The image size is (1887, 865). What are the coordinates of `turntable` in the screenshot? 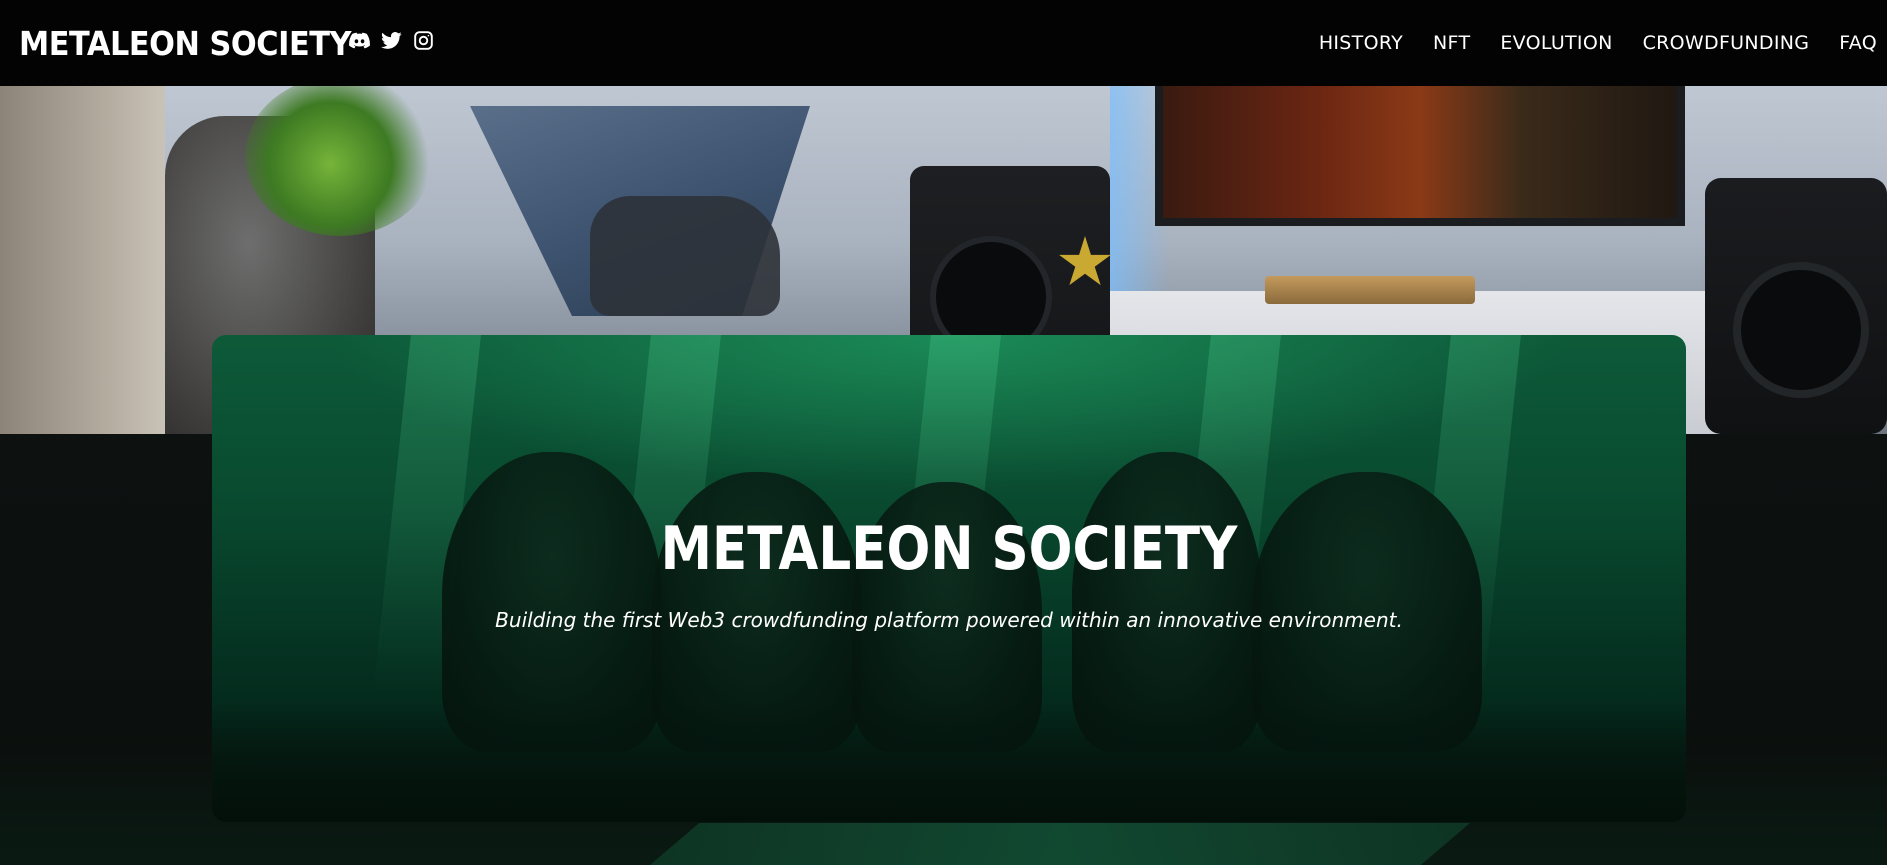 It's located at (1370, 290).